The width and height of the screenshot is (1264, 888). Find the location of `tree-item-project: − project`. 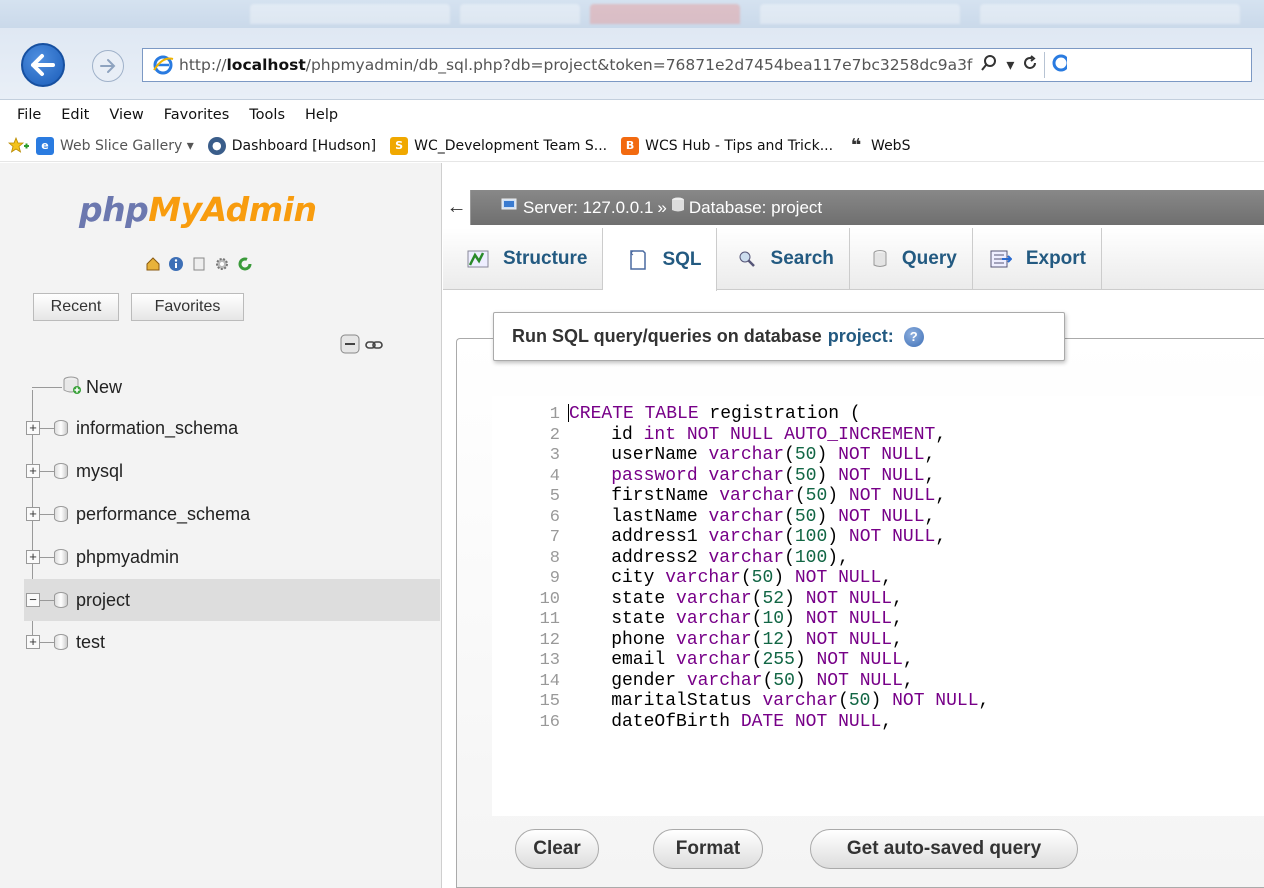

tree-item-project: − project is located at coordinates (232, 600).